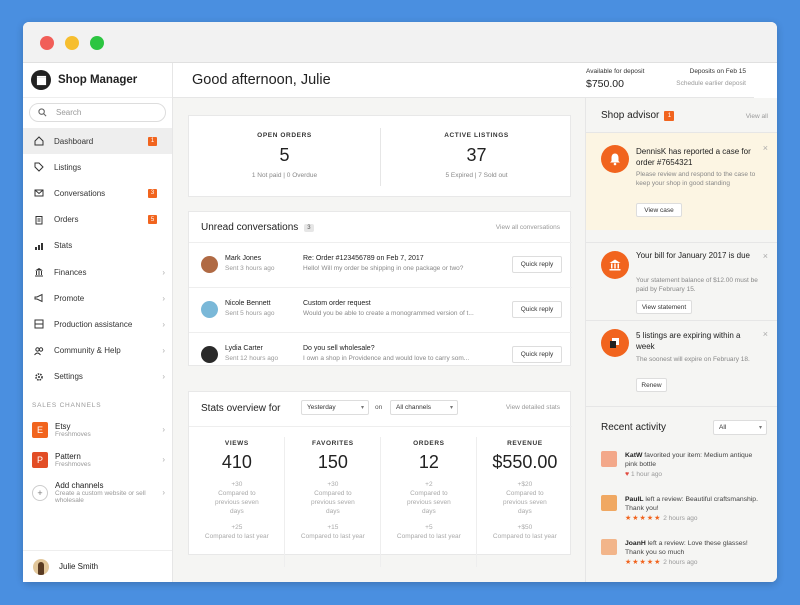 The height and width of the screenshot is (605, 800). I want to click on bank-icon, so click(39, 272).